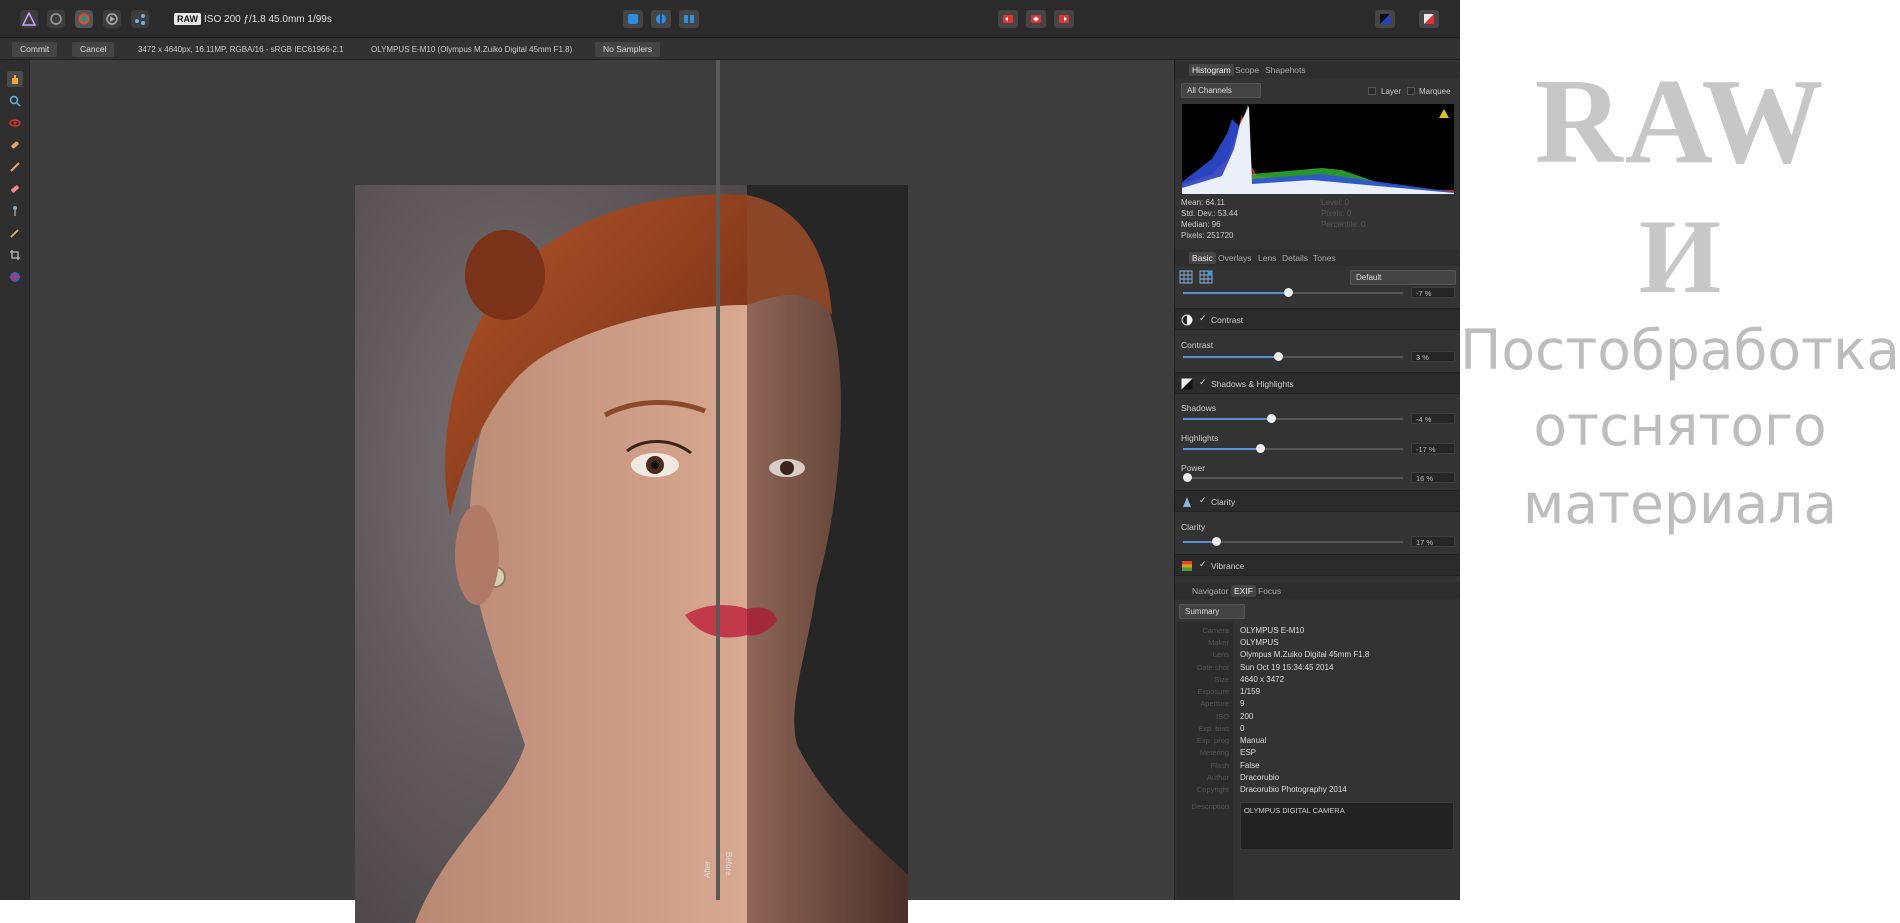 This screenshot has height=923, width=1900. Describe the element at coordinates (56, 19) in the screenshot. I see `liquify-persona-icon` at that location.